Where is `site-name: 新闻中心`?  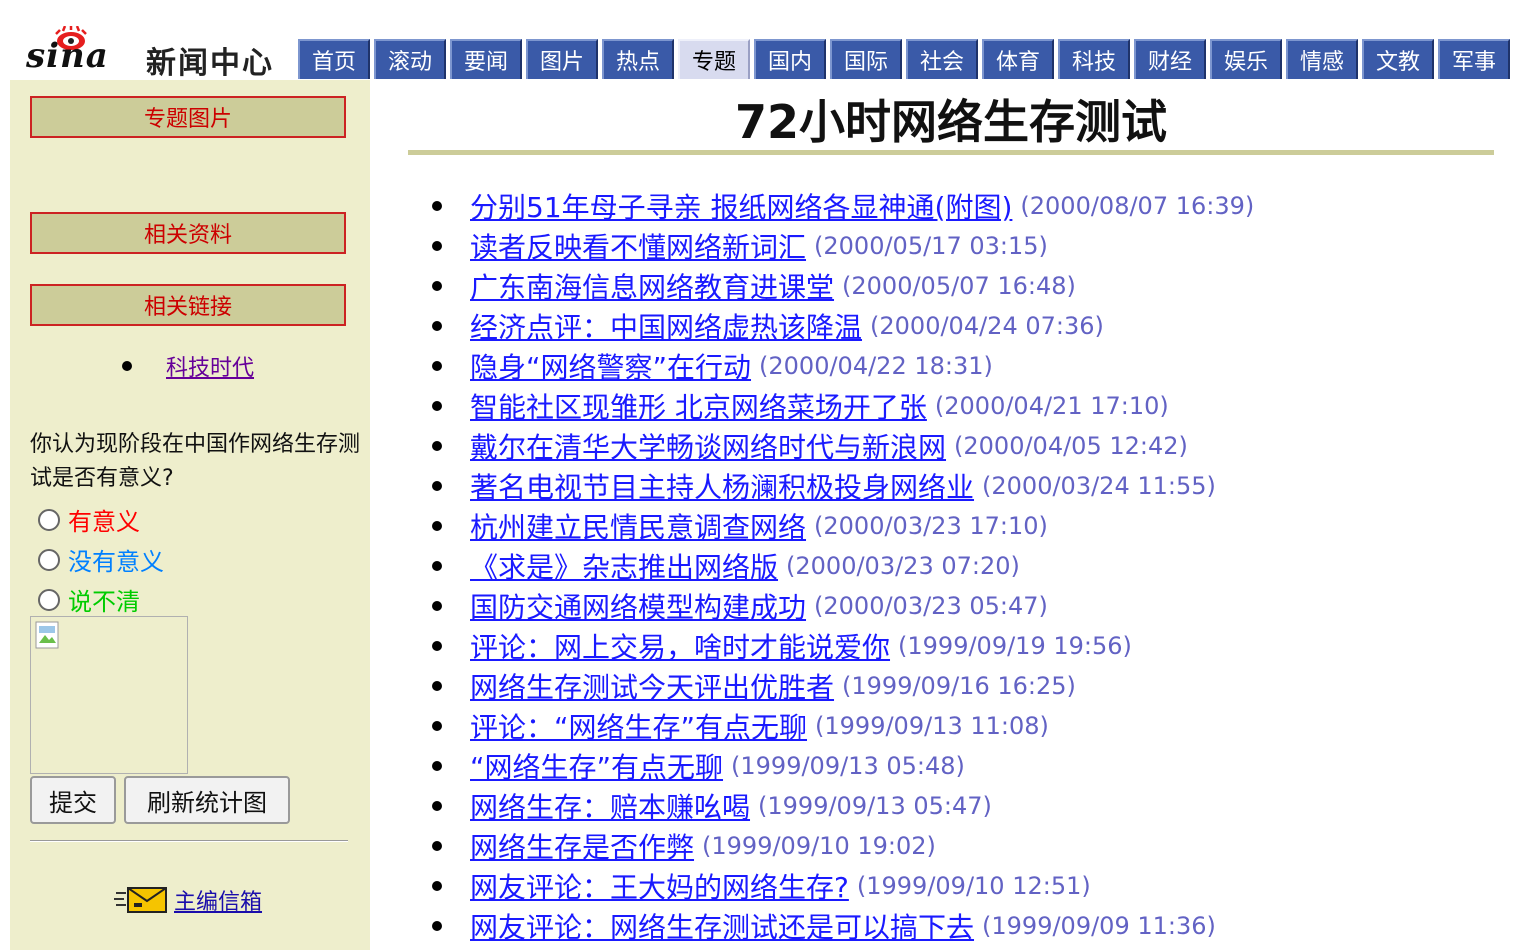
site-name: 新闻中心 is located at coordinates (210, 63).